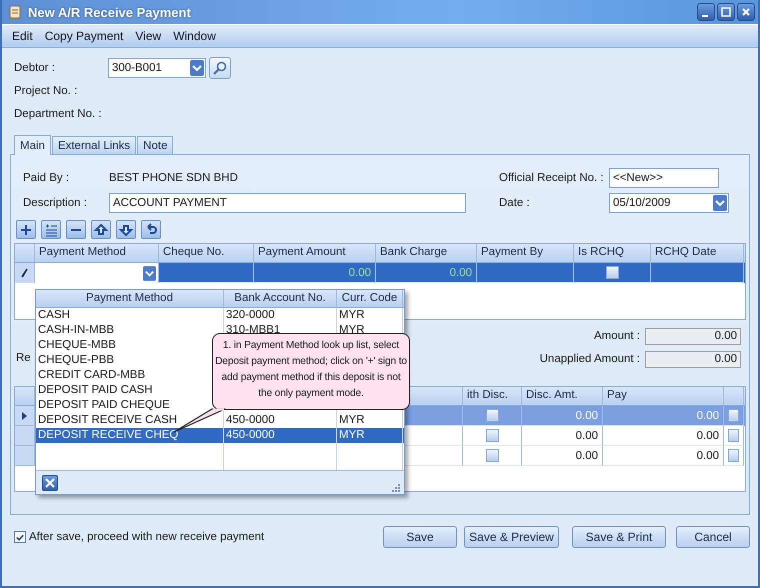  Describe the element at coordinates (515, 202) in the screenshot. I see `field-label: Date :` at that location.